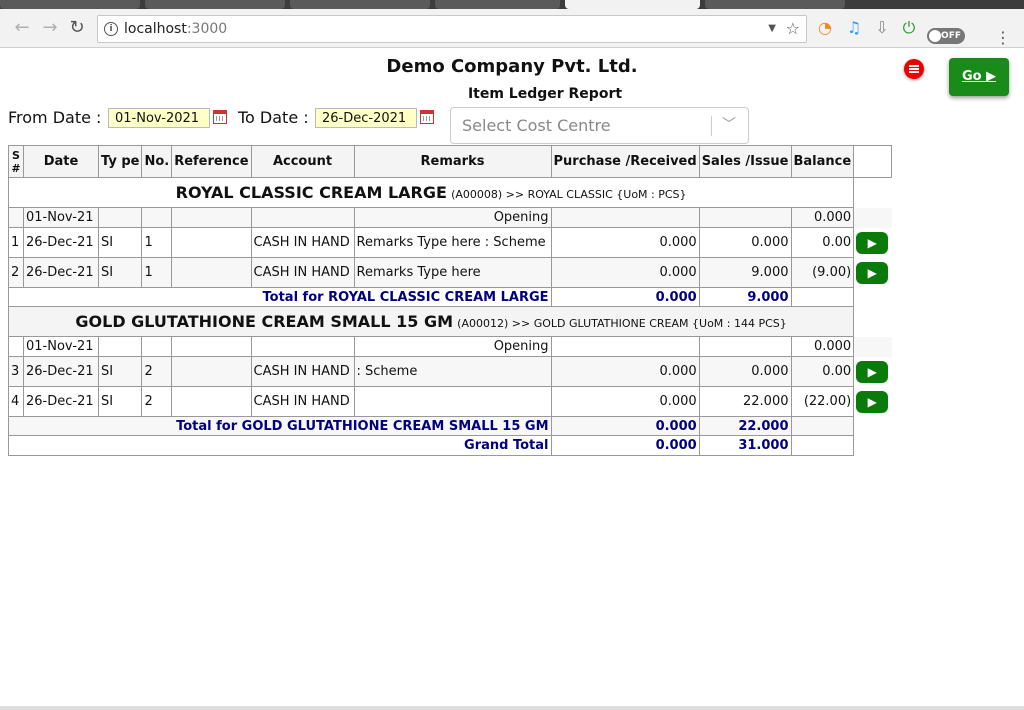  Describe the element at coordinates (77, 28) in the screenshot. I see `reload-icon: ↻` at that location.